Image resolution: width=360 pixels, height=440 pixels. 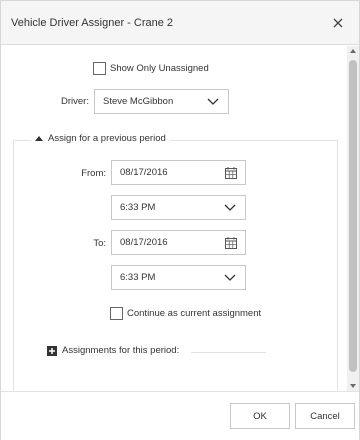 I want to click on driver-select: Steve McGibbon, so click(x=161, y=101).